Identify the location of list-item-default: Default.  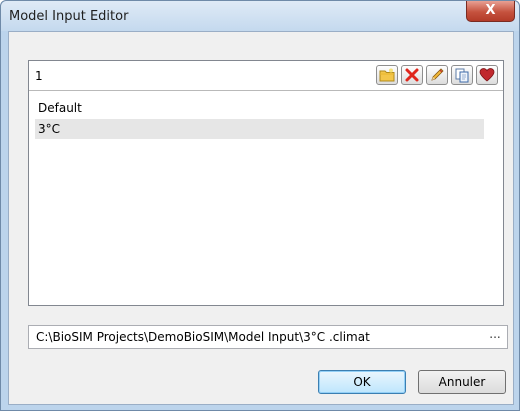
(259, 108).